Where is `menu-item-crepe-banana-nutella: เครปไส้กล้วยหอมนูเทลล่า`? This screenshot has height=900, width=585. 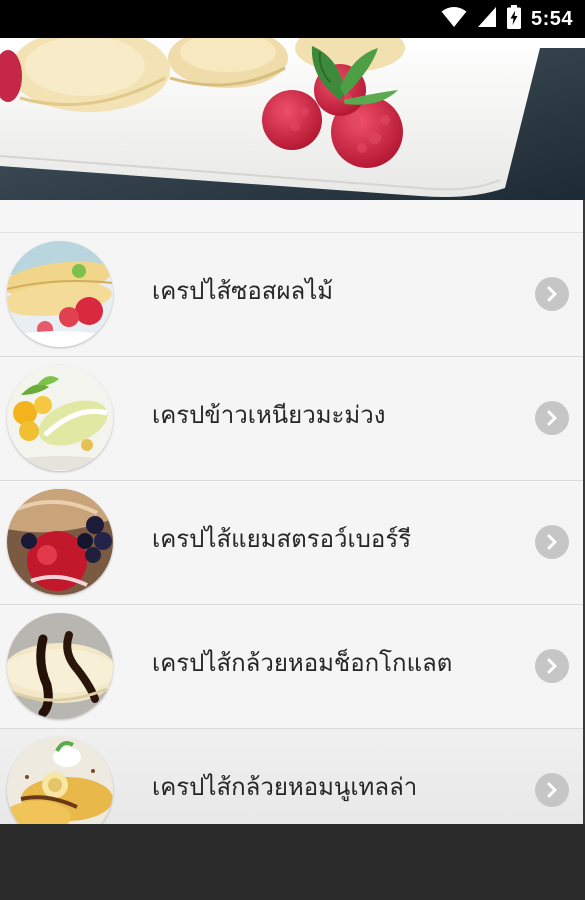 menu-item-crepe-banana-nutella: เครปไส้กล้วยหอมนูเทลล่า is located at coordinates (291, 776).